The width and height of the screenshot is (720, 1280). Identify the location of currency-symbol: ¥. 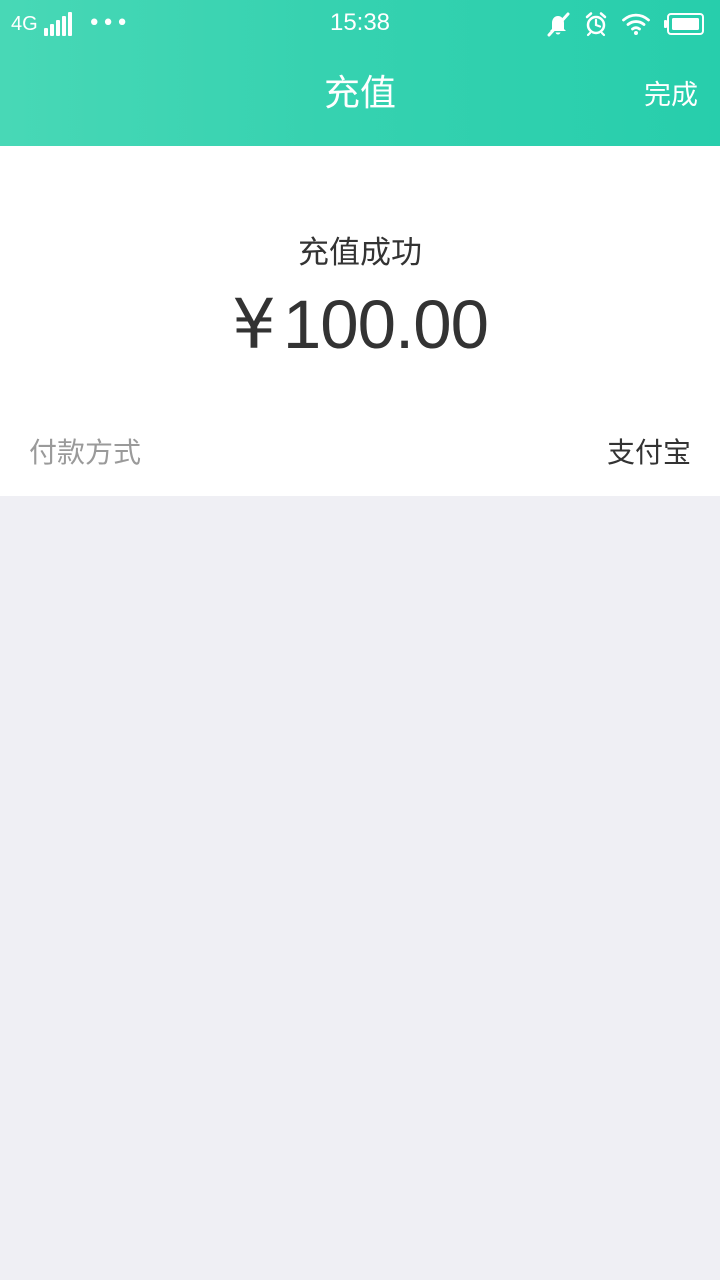
(254, 325).